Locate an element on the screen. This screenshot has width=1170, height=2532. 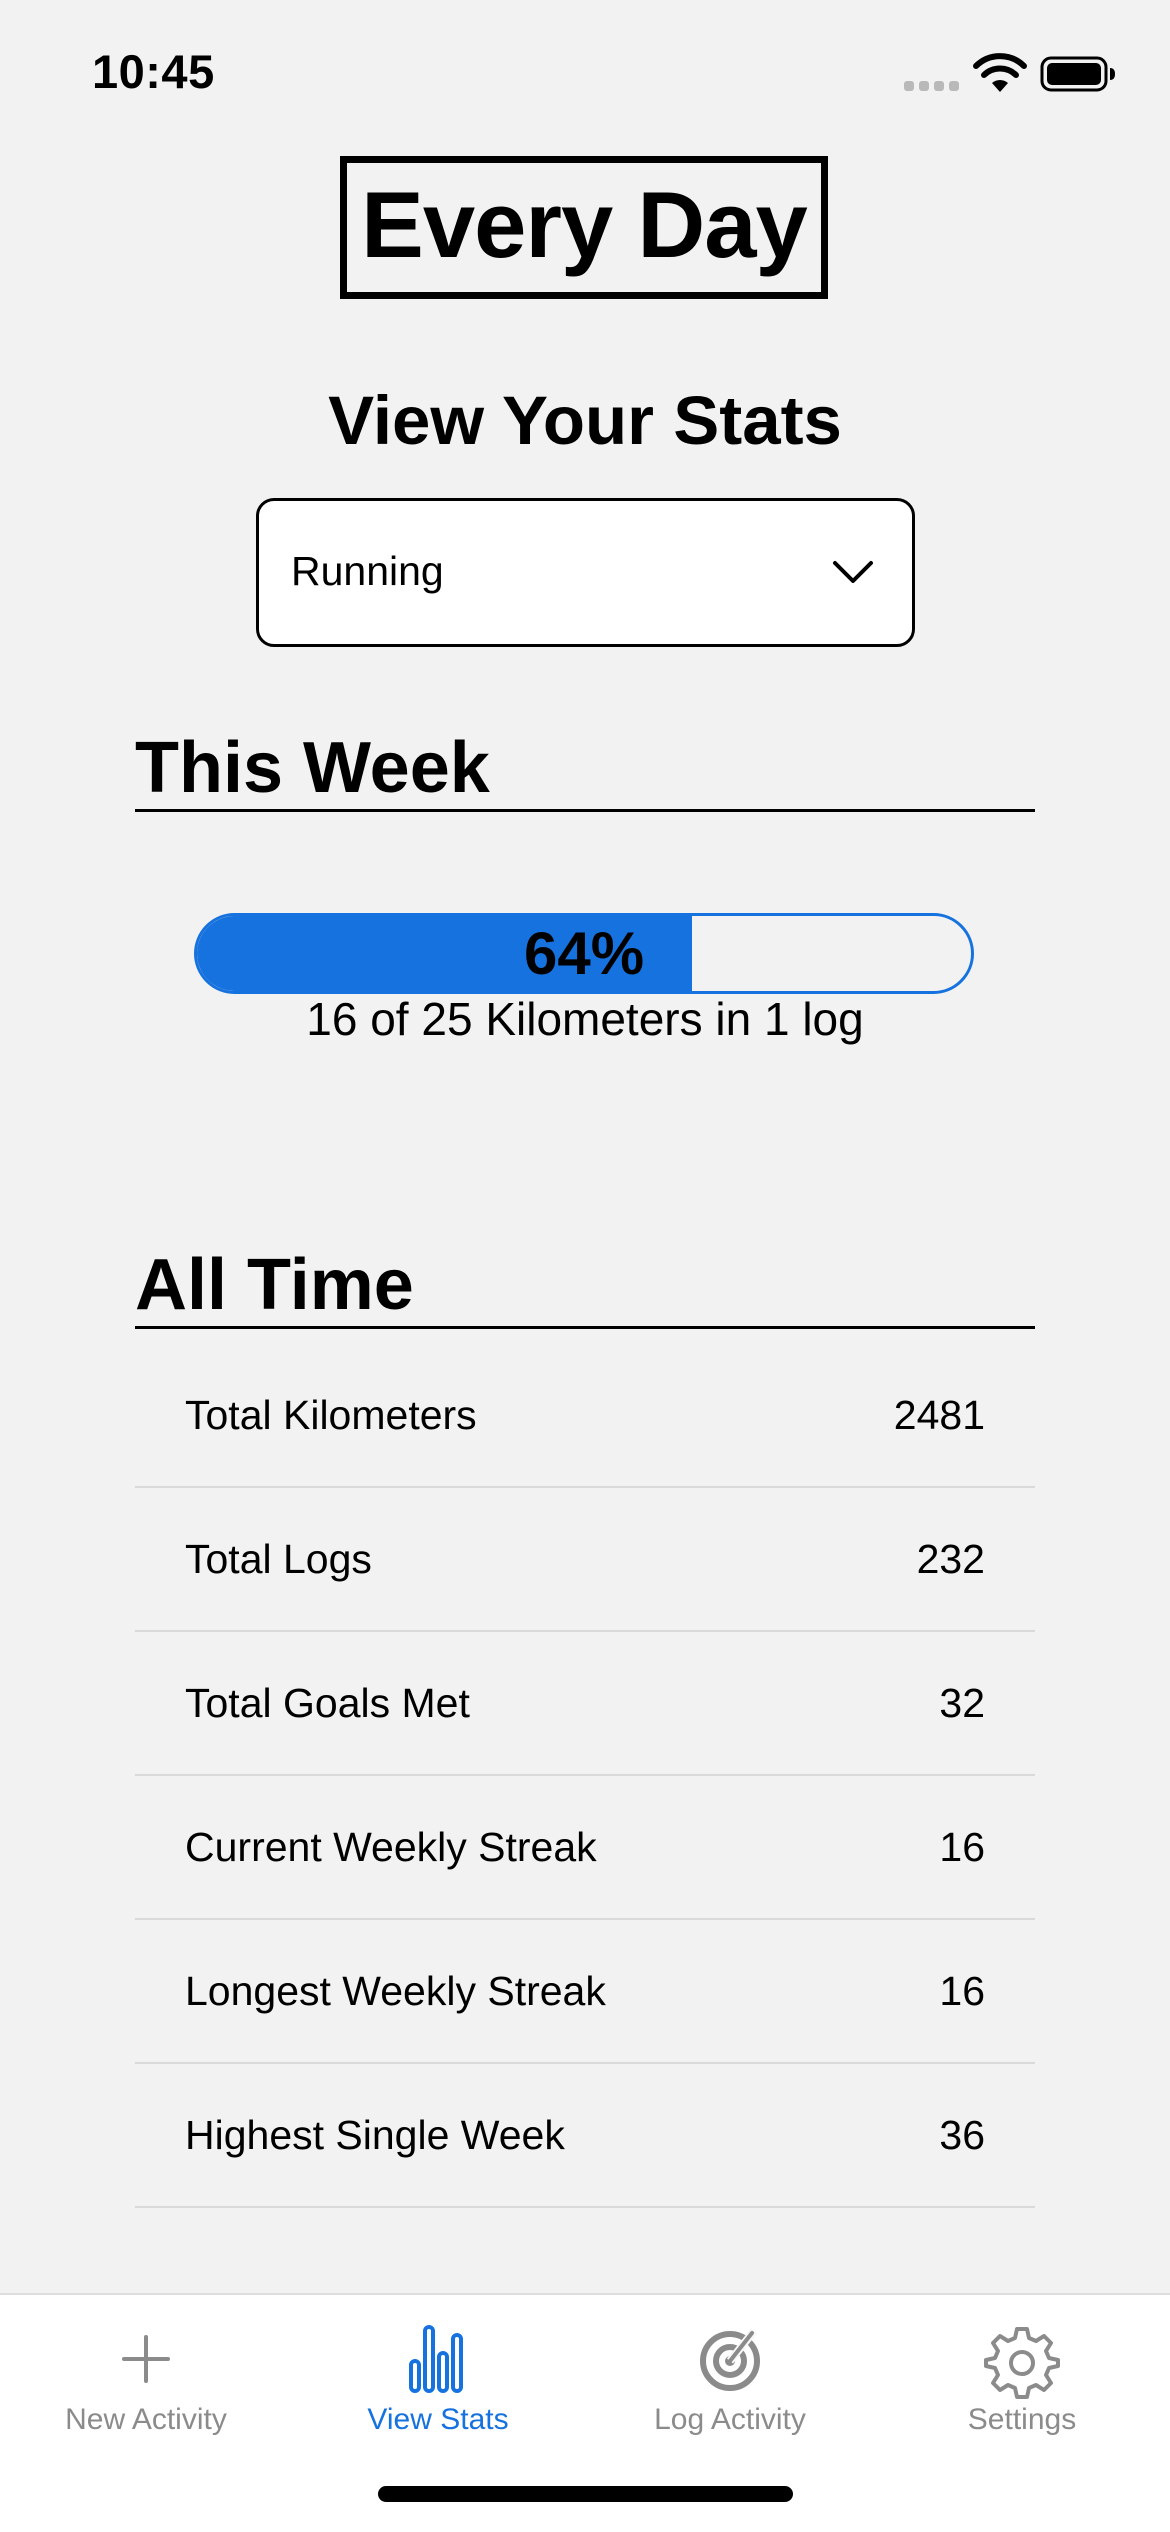
stat-row-highest-single-week: Highest Single Week 36 is located at coordinates (585, 2136).